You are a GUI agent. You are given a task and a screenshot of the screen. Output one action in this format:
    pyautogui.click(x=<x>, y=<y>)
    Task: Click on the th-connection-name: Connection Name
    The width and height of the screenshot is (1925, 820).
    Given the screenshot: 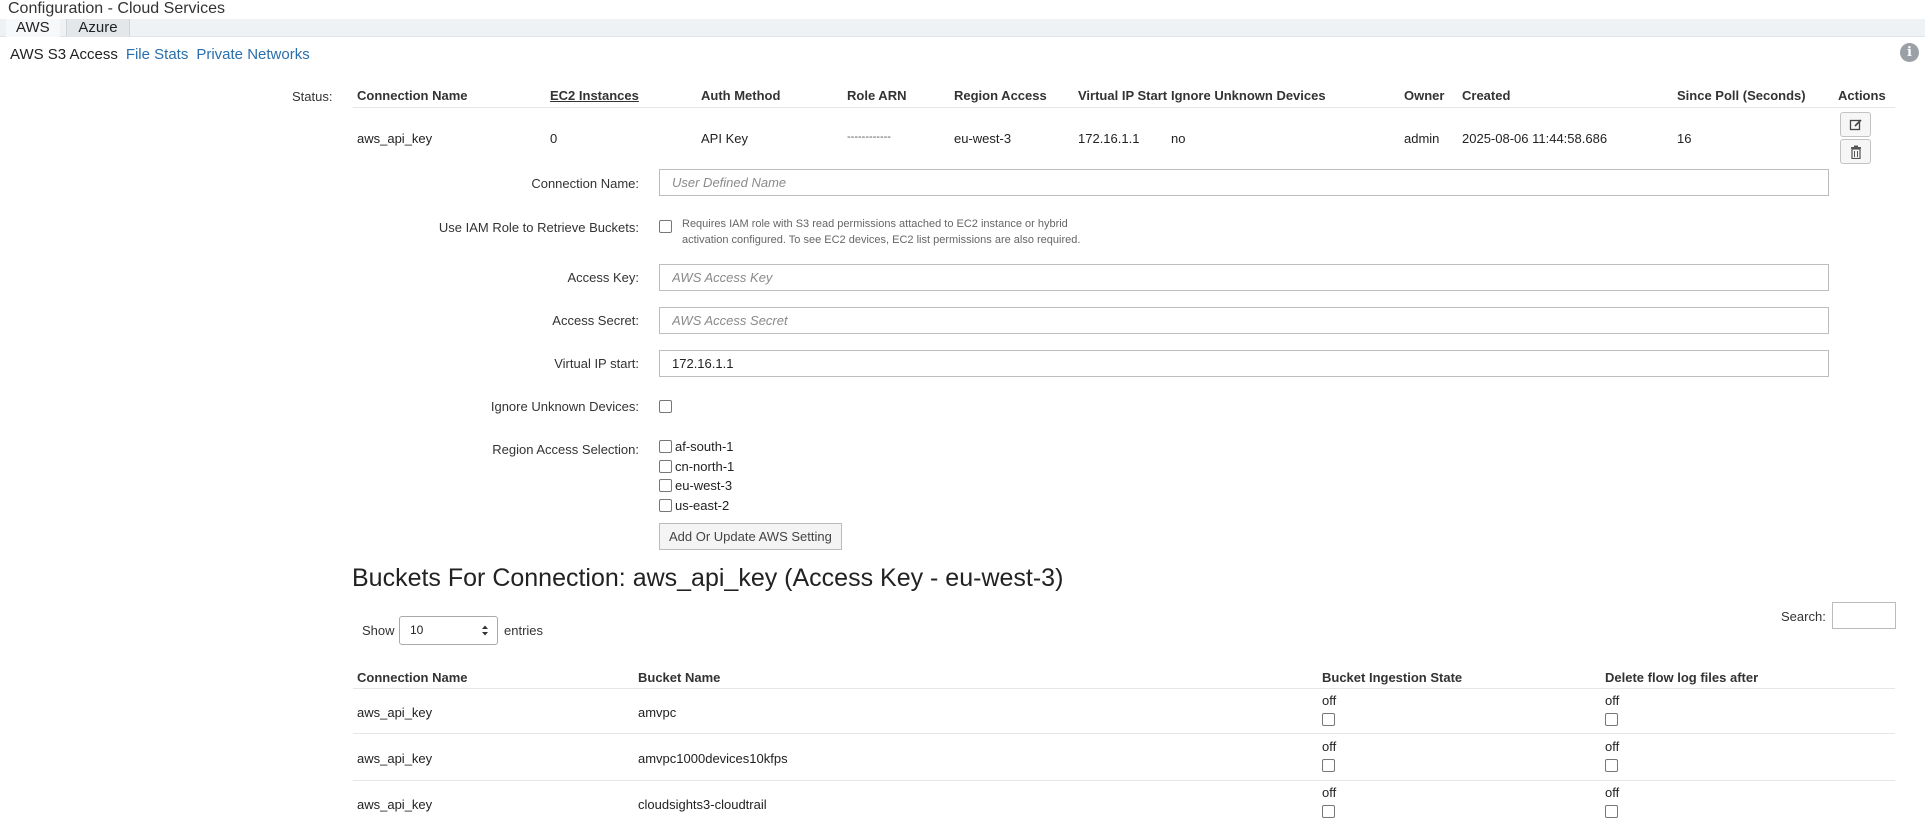 What is the action you would take?
    pyautogui.click(x=412, y=95)
    